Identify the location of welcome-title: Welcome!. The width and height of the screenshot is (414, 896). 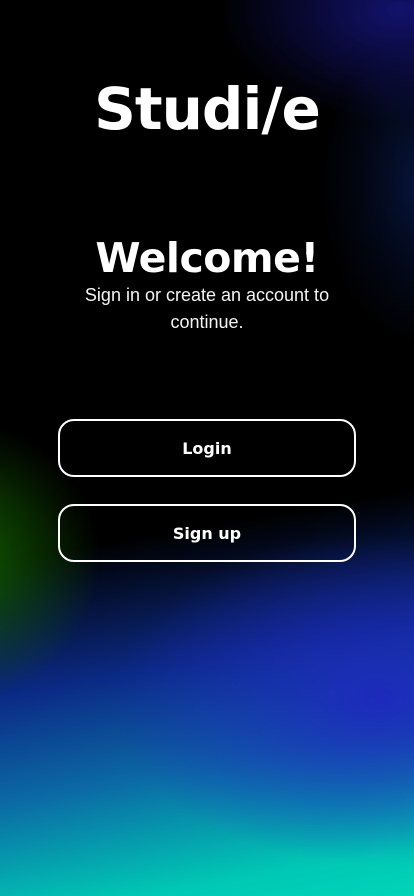
(207, 258).